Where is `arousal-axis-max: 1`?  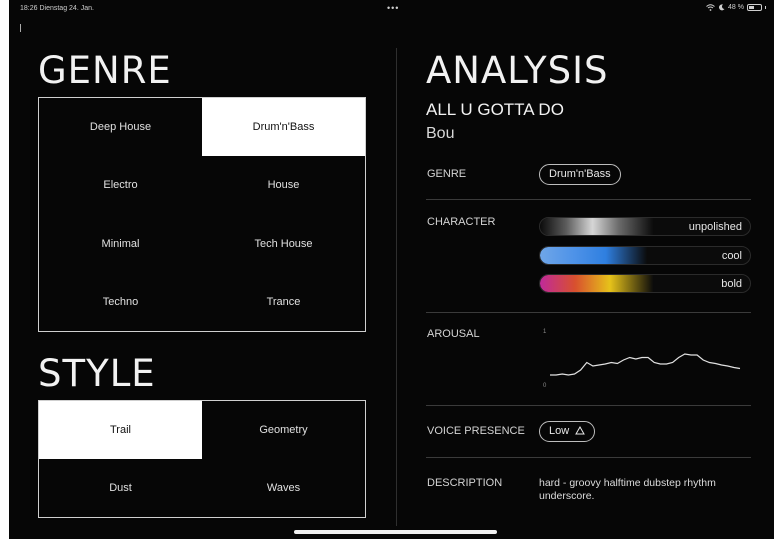 arousal-axis-max: 1 is located at coordinates (545, 332).